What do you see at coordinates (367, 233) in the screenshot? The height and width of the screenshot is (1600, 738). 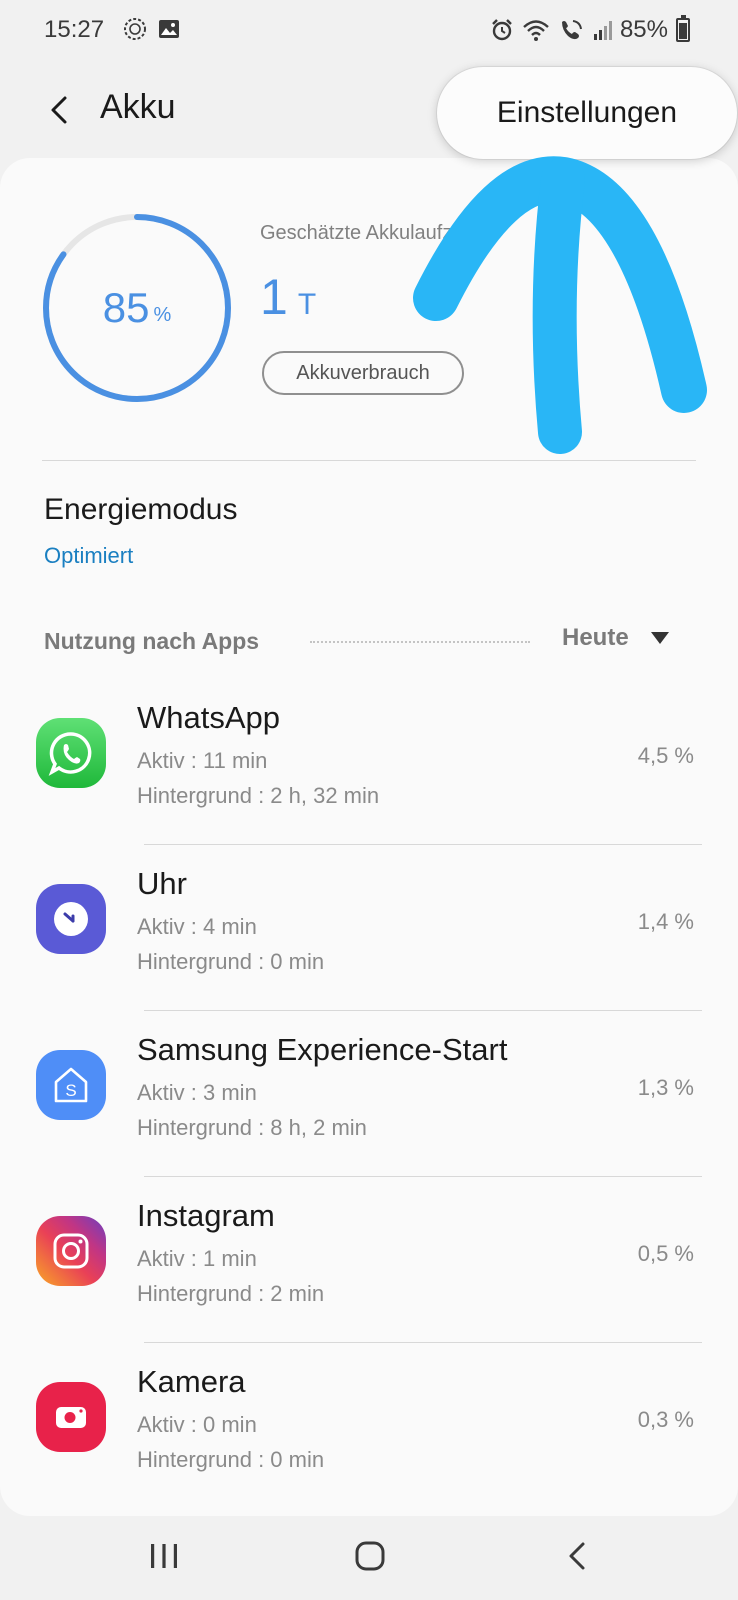 I see `estimate-label: Geschätzte Akkulaufzeit` at bounding box center [367, 233].